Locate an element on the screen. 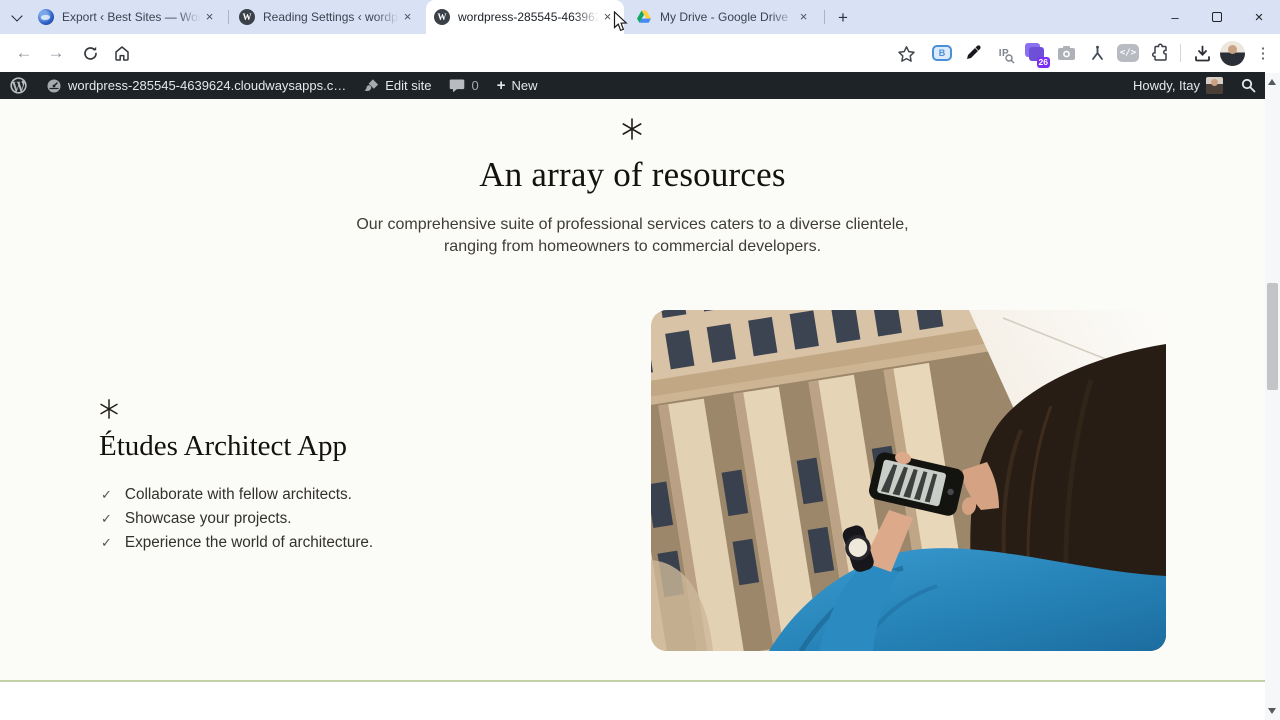  tab-search-button is located at coordinates (18, 17).